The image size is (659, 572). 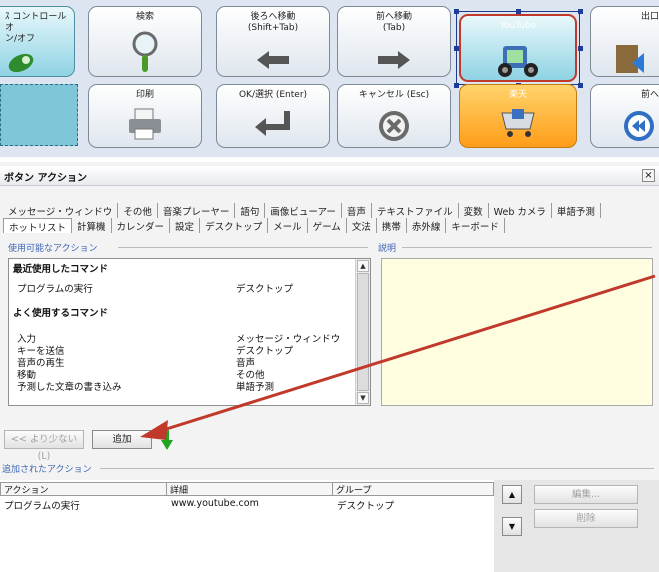 I want to click on grid-button-label: YouTube, so click(x=518, y=26).